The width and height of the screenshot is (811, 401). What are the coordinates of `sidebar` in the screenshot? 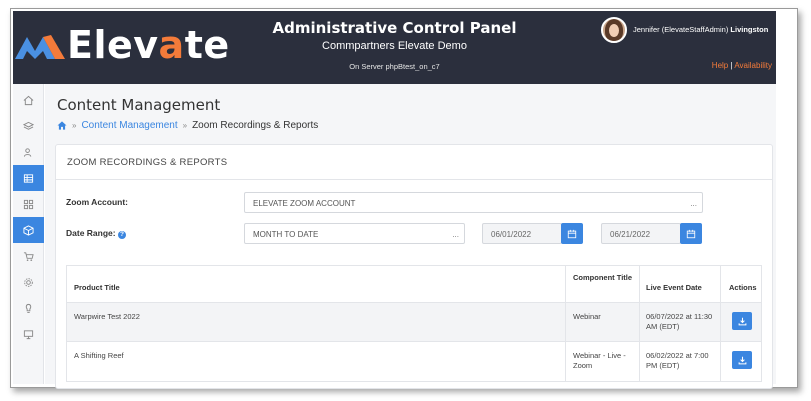 It's located at (28, 234).